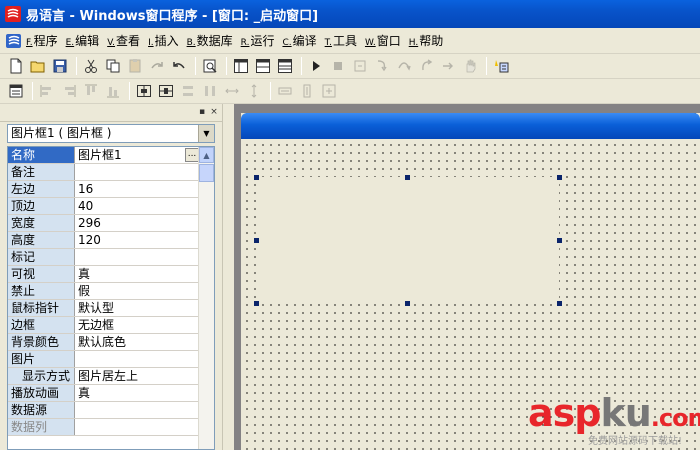 This screenshot has width=700, height=450. What do you see at coordinates (202, 112) in the screenshot?
I see `pin-icon: ▪` at bounding box center [202, 112].